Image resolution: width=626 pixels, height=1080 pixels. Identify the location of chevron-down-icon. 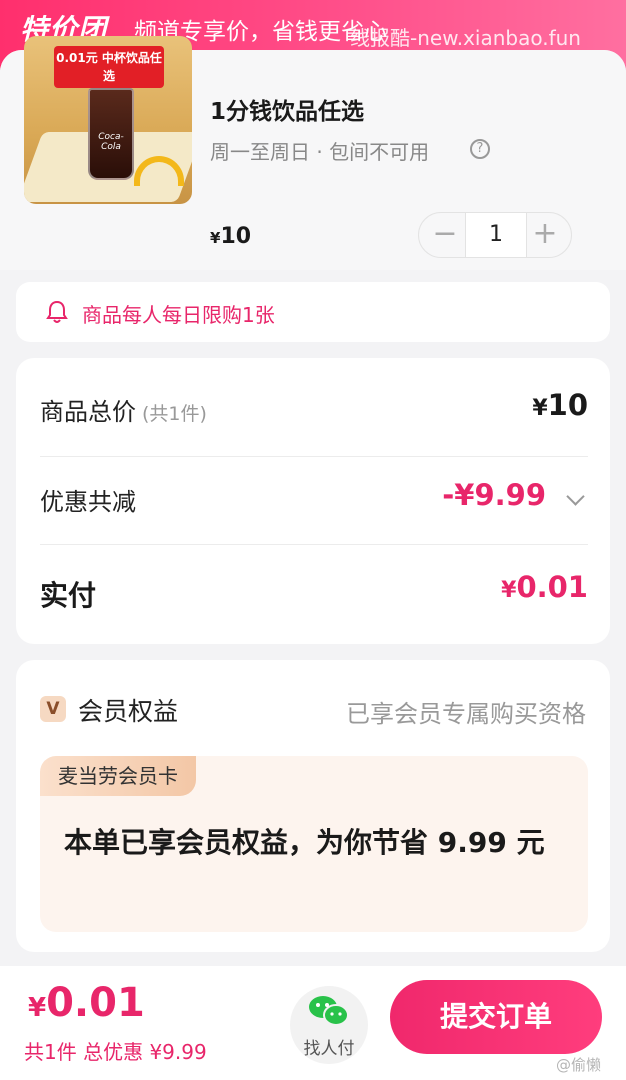
(575, 496).